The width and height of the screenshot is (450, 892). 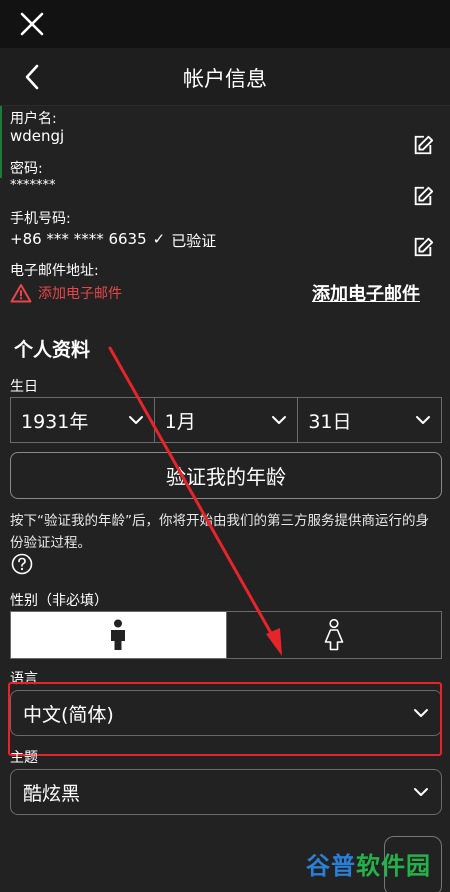 What do you see at coordinates (226, 475) in the screenshot?
I see `verify-age-button: 验证我的年龄` at bounding box center [226, 475].